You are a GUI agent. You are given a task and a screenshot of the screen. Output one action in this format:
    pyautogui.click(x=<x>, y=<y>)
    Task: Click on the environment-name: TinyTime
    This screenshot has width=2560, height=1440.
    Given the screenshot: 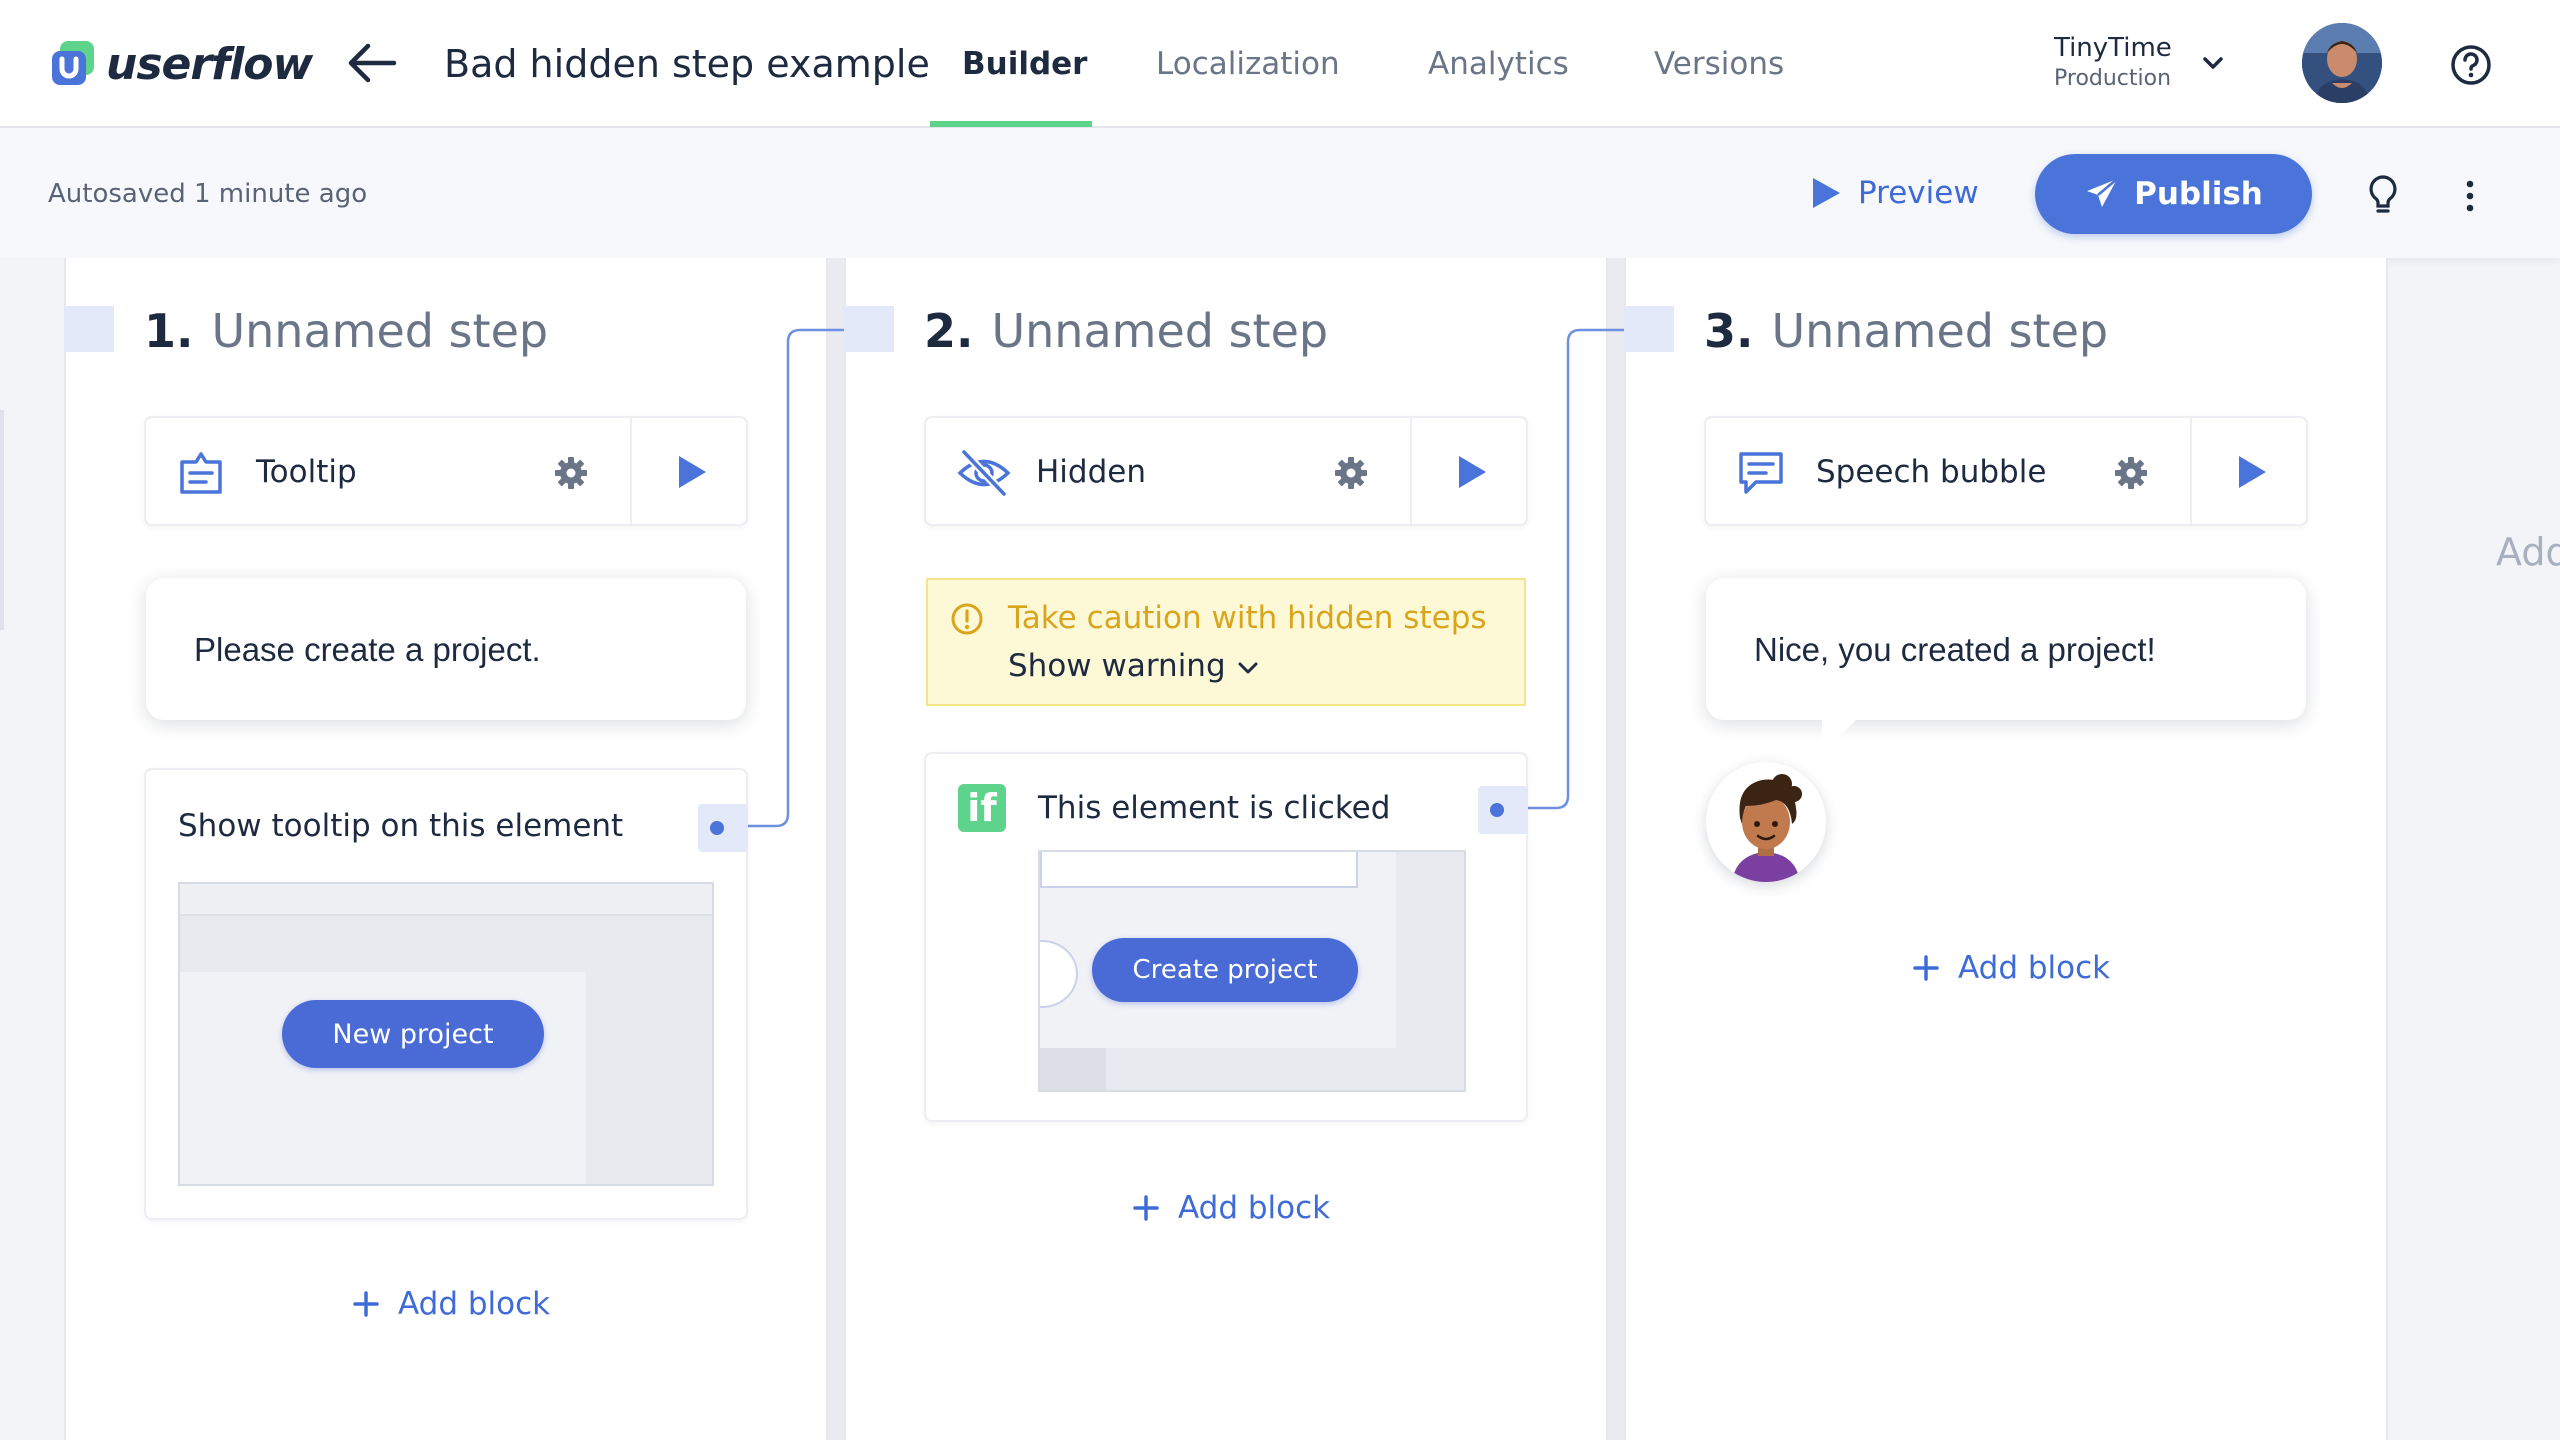 What is the action you would take?
    pyautogui.click(x=2113, y=48)
    